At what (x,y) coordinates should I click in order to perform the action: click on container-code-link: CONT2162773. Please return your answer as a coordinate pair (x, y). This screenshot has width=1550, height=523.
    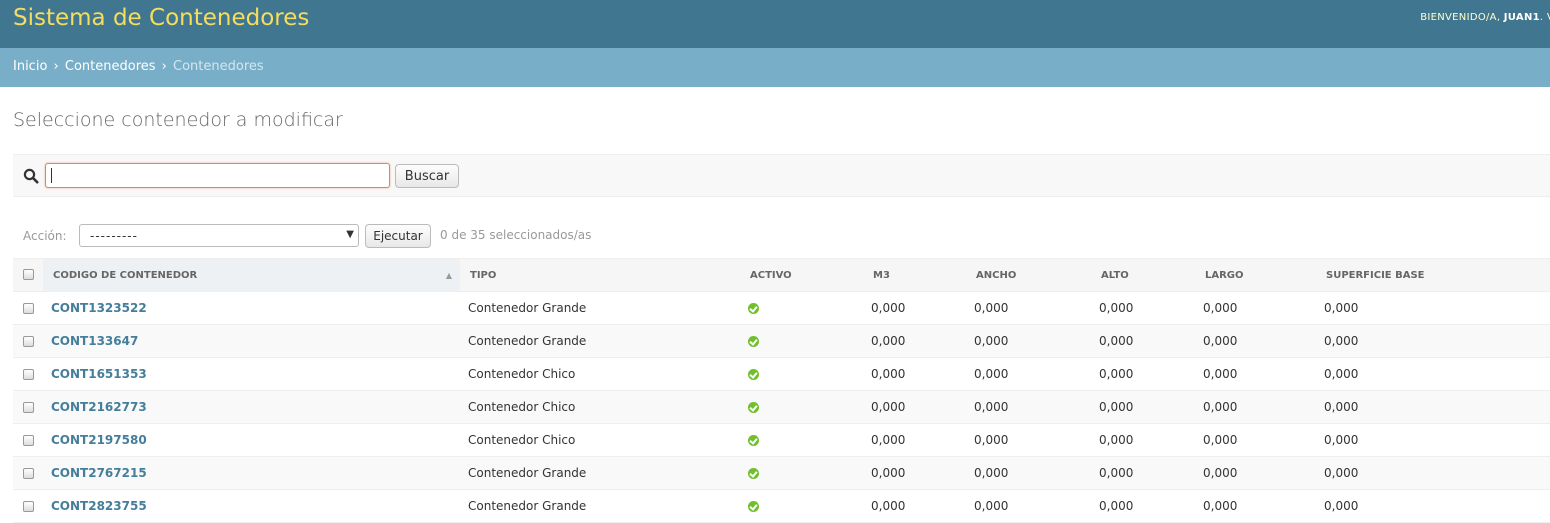
    Looking at the image, I should click on (99, 407).